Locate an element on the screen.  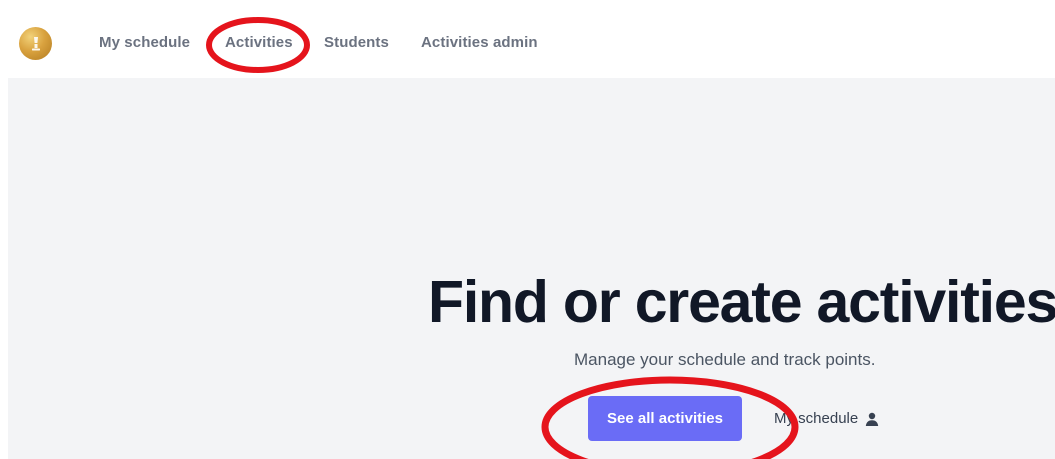
user-icon is located at coordinates (872, 419).